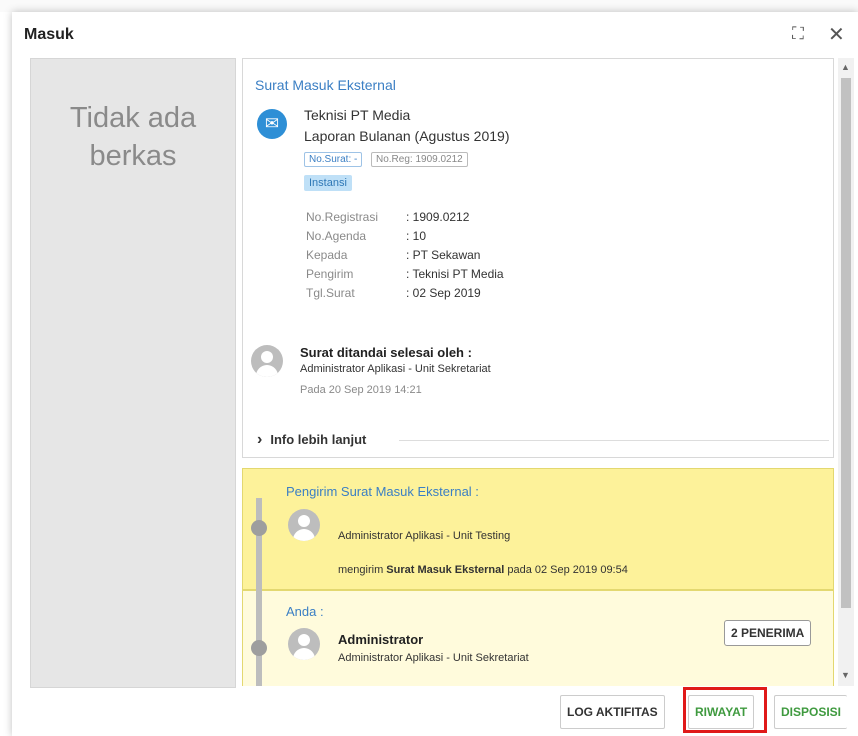  I want to click on scroll-up-icon: ▲, so click(845, 67).